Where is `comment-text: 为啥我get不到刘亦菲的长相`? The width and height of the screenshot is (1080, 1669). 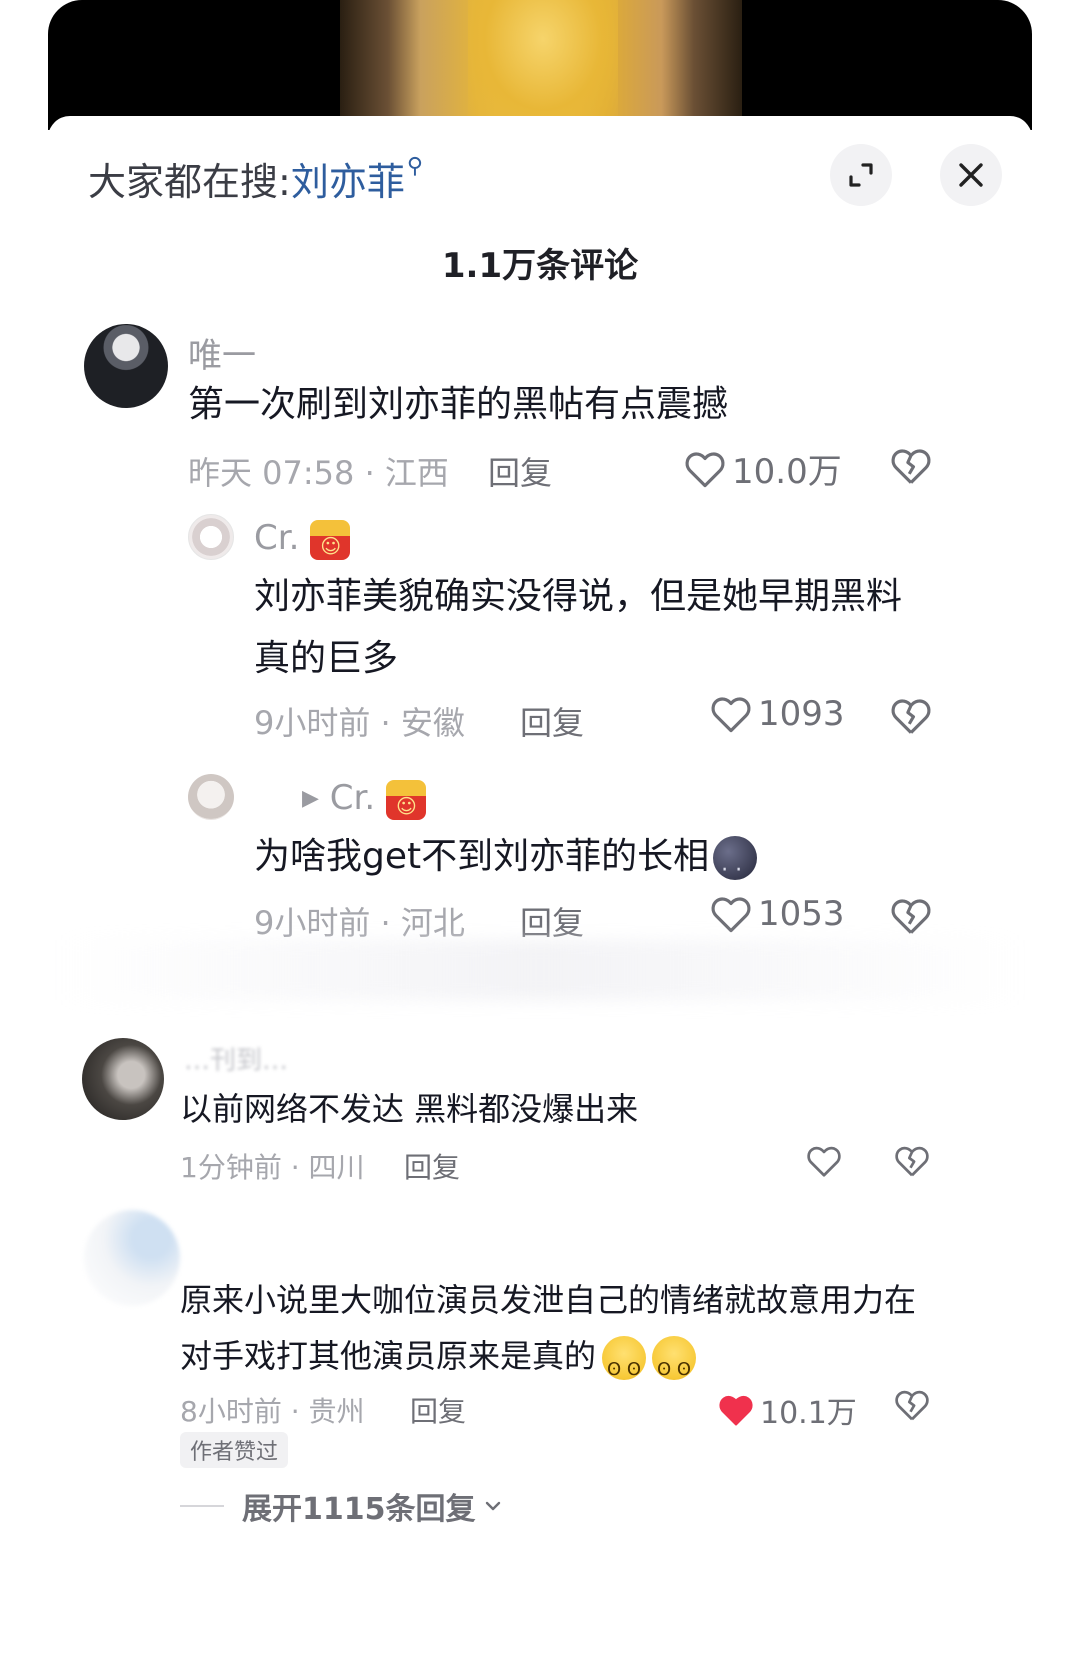
comment-text: 为啥我get不到刘亦菲的长相 is located at coordinates (594, 864).